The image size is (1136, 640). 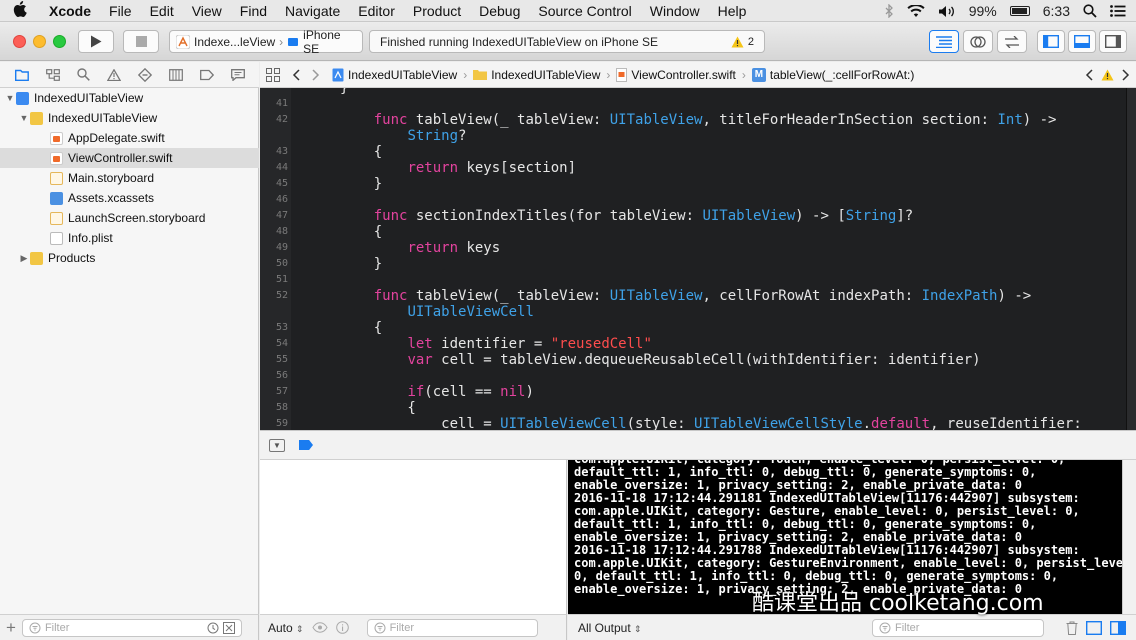 I want to click on editor-scrollbar, so click(x=1131, y=259).